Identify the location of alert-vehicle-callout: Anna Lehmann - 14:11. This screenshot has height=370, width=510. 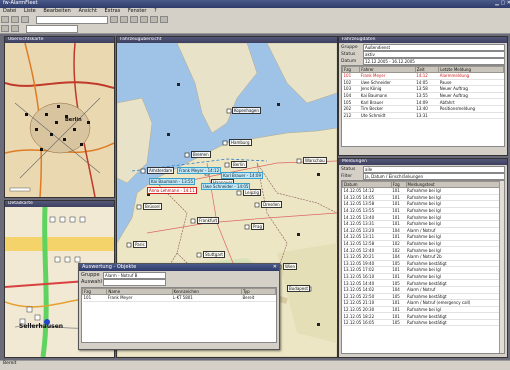
(172, 190).